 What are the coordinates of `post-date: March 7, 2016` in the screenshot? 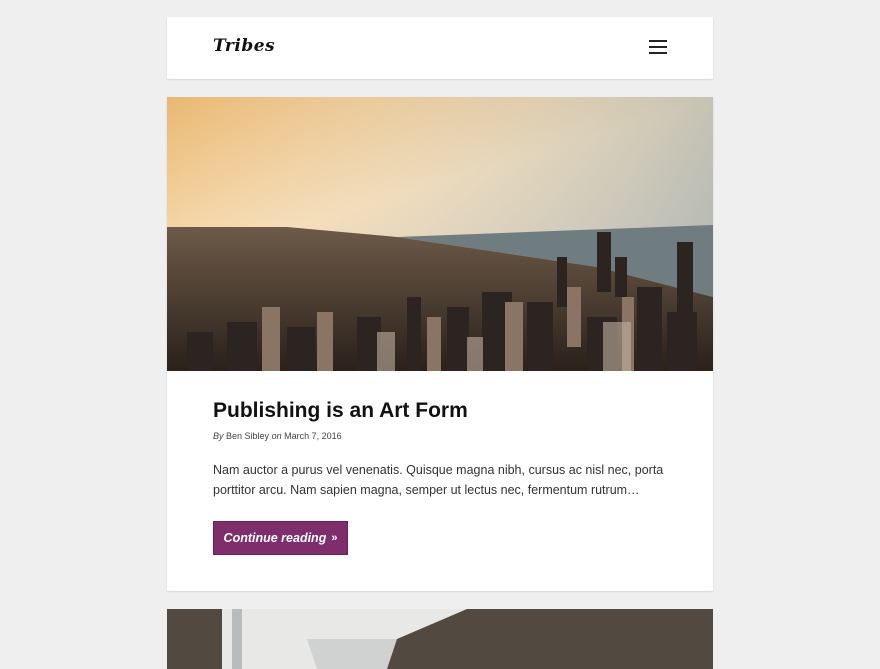 It's located at (313, 436).